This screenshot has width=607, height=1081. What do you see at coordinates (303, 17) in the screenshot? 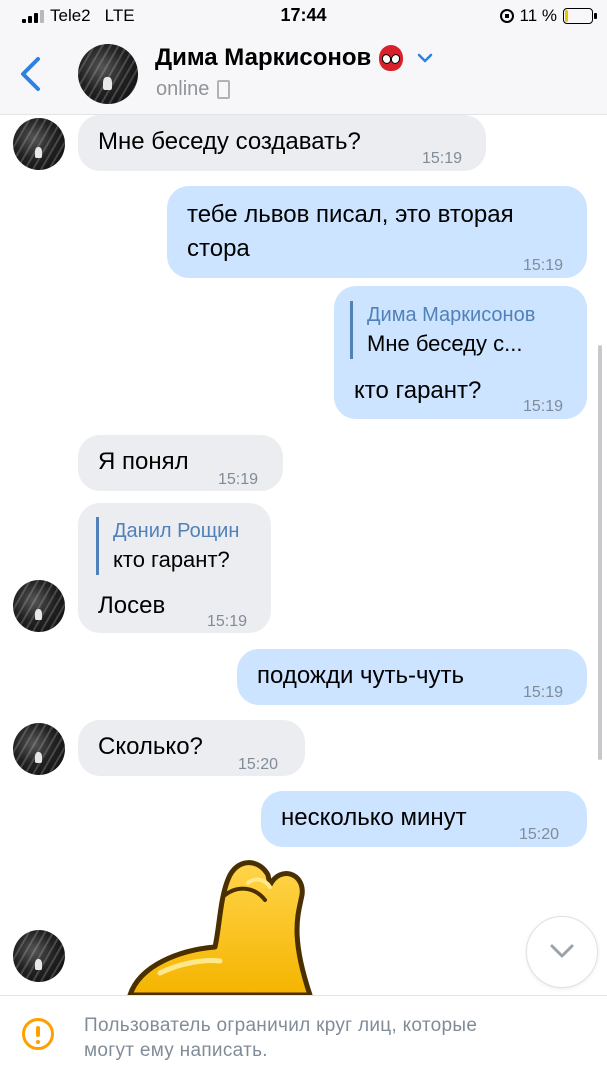
I see `status-bar: Tele2 LTE 17:44 11 %` at bounding box center [303, 17].